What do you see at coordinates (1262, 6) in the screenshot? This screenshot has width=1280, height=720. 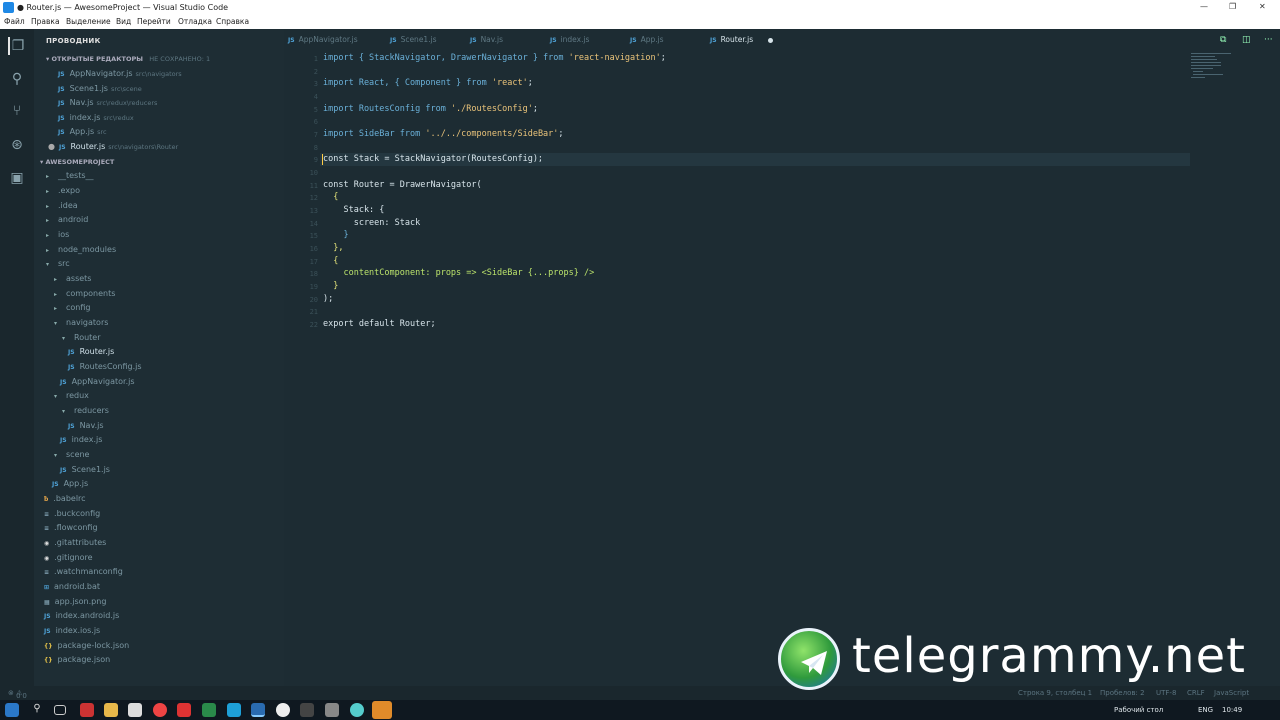 I see `close-icon: ✕` at bounding box center [1262, 6].